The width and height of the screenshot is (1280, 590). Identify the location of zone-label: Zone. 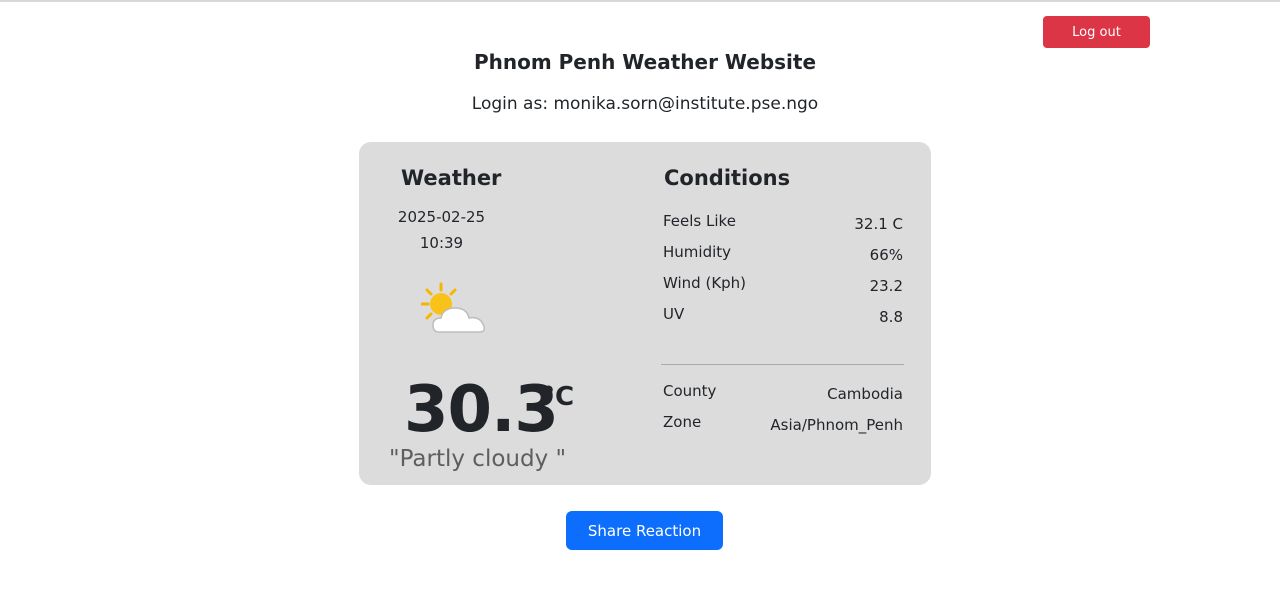
(682, 422).